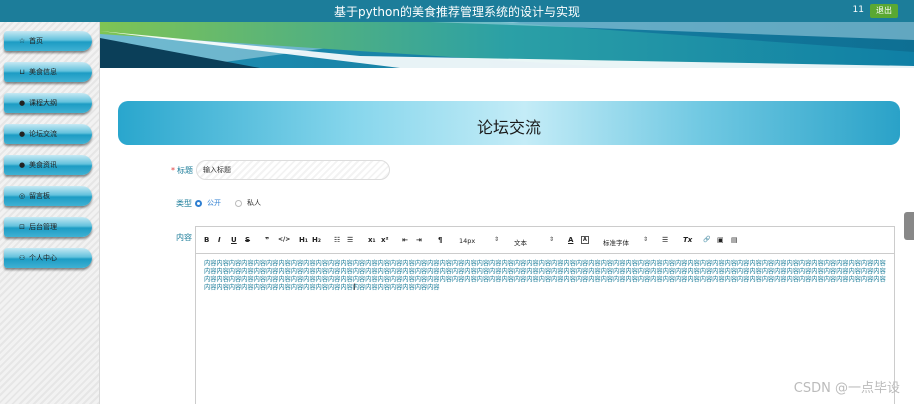 The height and width of the screenshot is (404, 914). I want to click on sidebar-item-message-board: ◎ 留言板, so click(48, 196).